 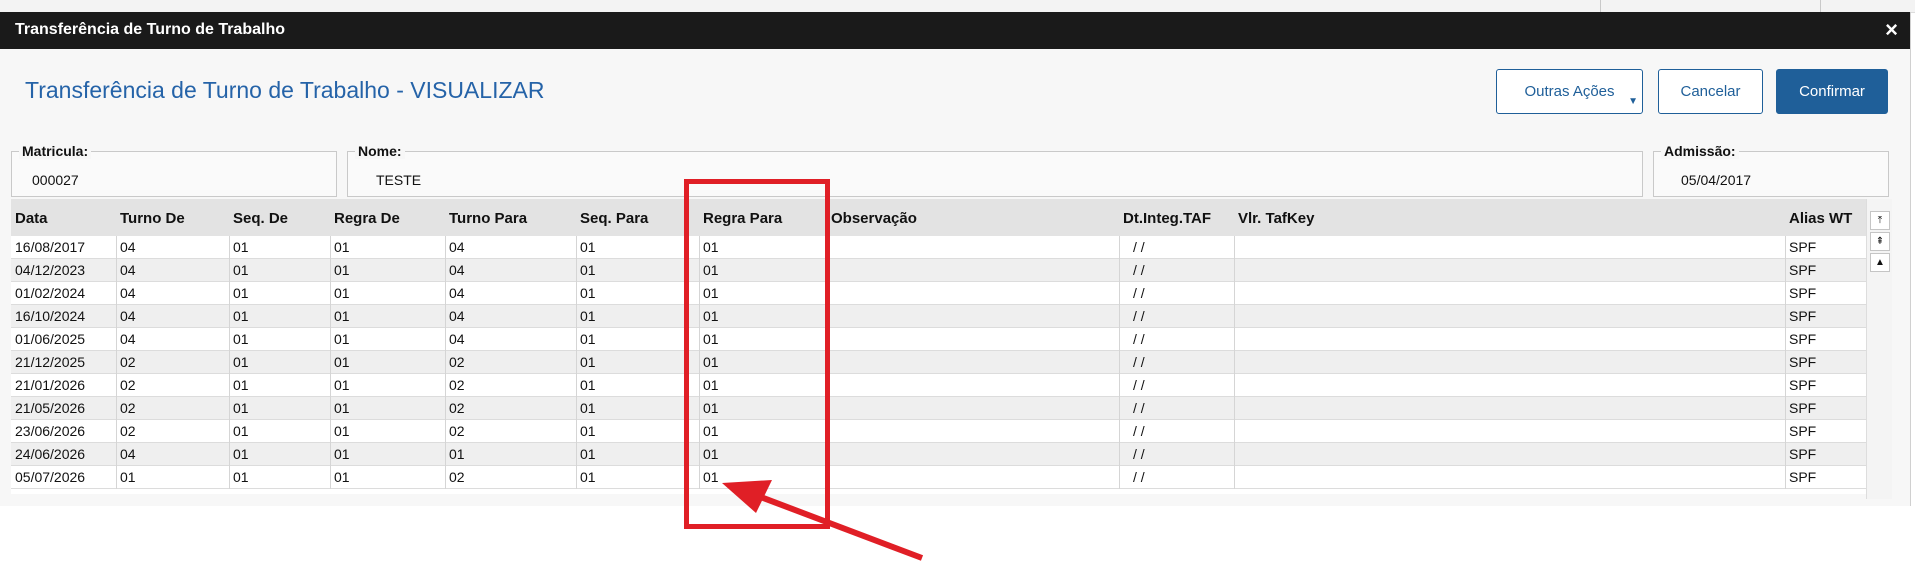 I want to click on table-row: 05/07/2026 01 01 01 02 01 01 / / SPF, so click(x=939, y=477).